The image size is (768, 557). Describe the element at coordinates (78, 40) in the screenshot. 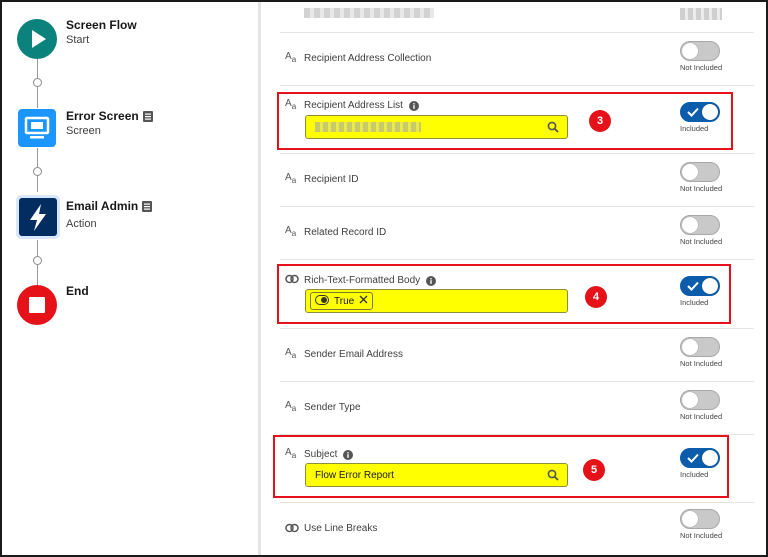

I see `node-subtitle: Start` at that location.